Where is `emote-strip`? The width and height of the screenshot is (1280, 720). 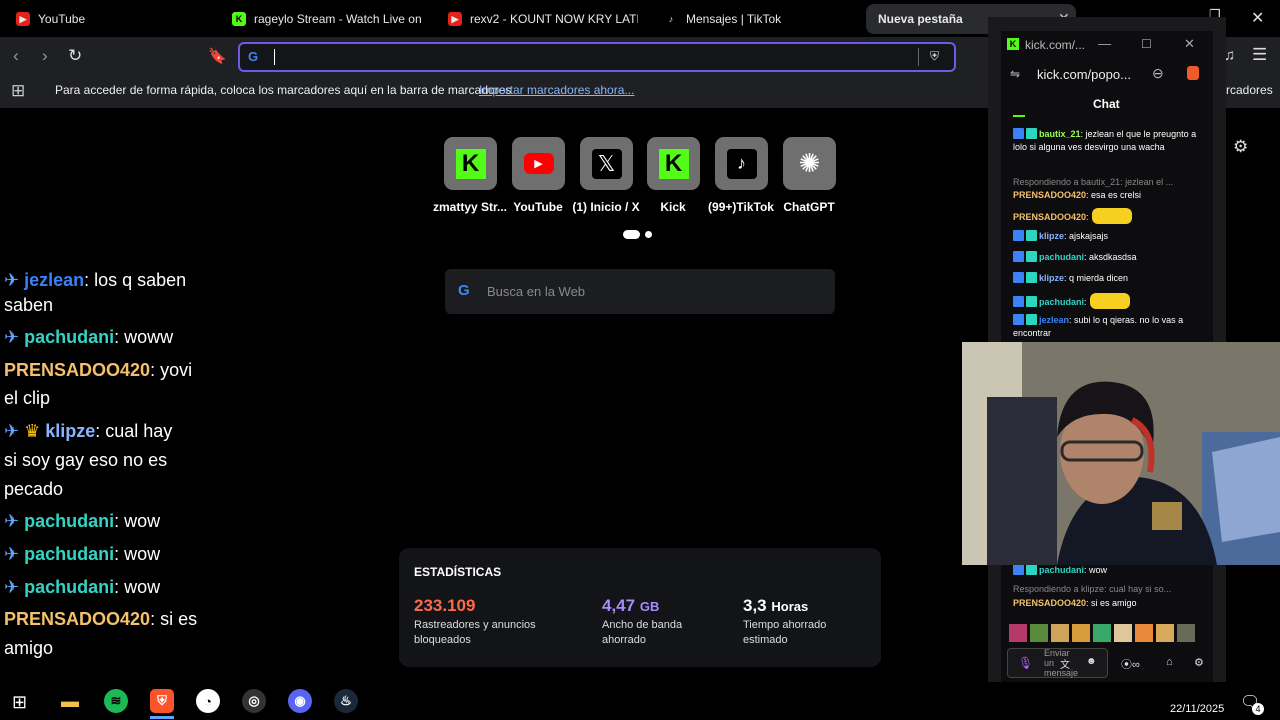
emote-strip is located at coordinates (1103, 633).